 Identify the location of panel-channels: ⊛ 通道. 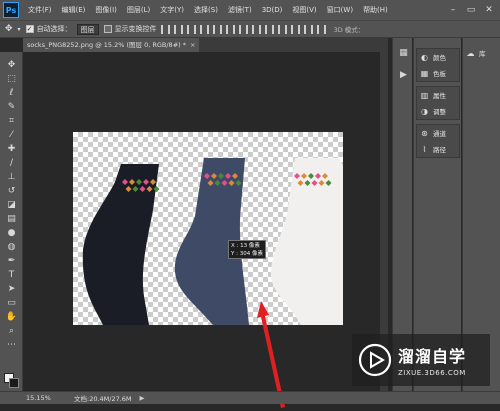
(438, 133).